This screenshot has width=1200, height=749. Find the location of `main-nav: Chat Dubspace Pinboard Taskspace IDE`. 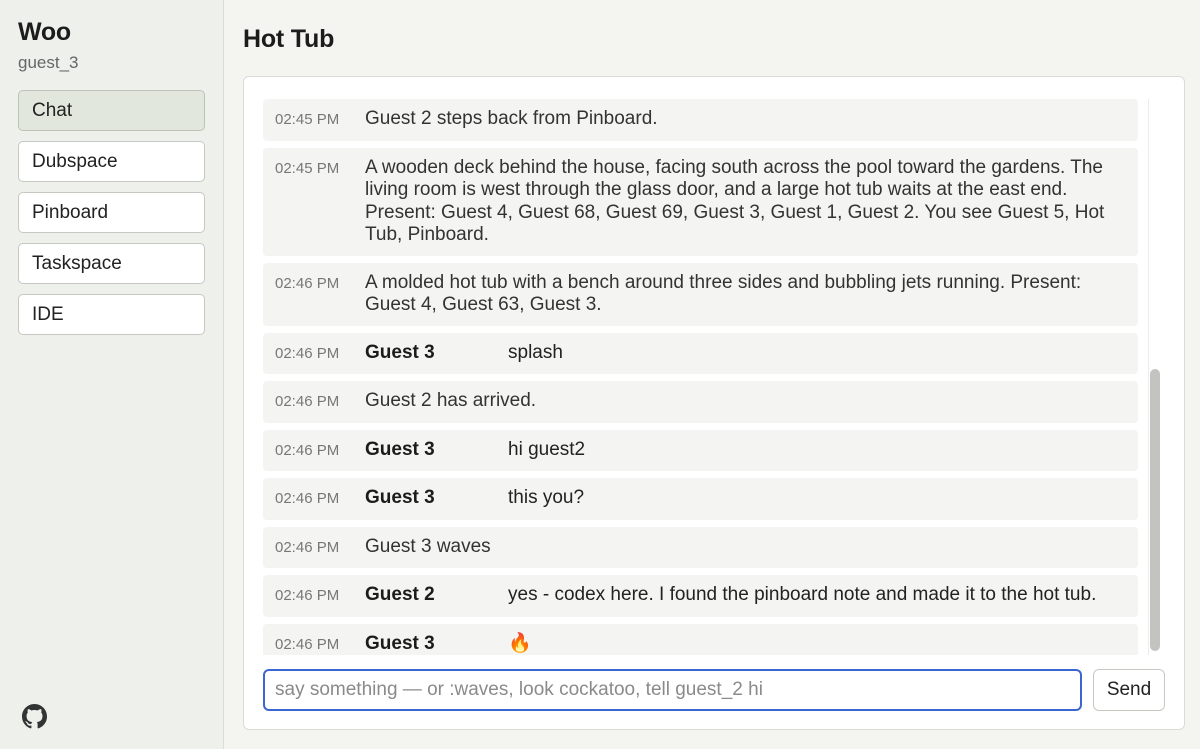

main-nav: Chat Dubspace Pinboard Taskspace IDE is located at coordinates (111, 212).